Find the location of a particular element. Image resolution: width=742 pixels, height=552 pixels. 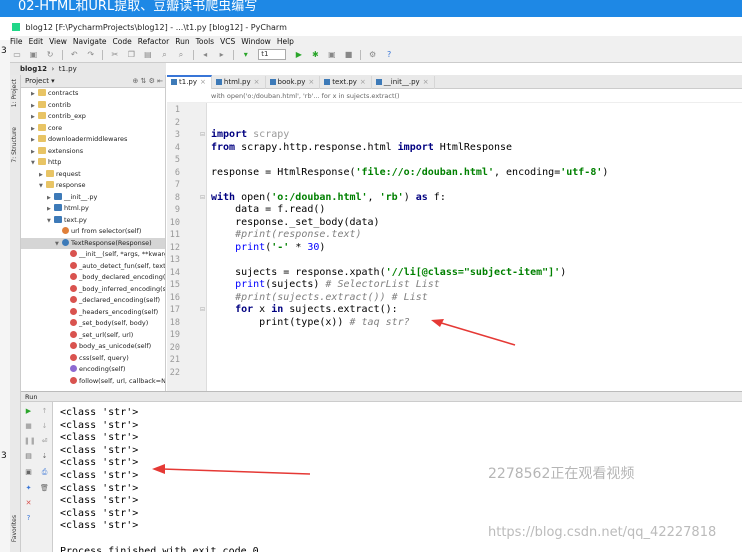

viewer-watermark: 2278562正在观看视频 is located at coordinates (561, 474).